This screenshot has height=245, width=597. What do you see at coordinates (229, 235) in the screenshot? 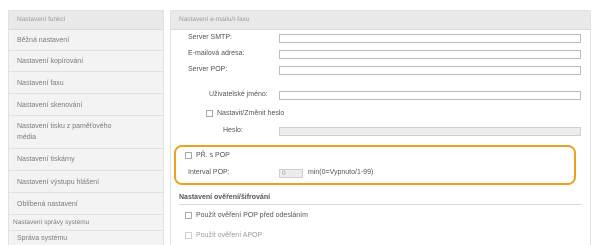
I see `apop-label: Použít ověření APOP` at bounding box center [229, 235].